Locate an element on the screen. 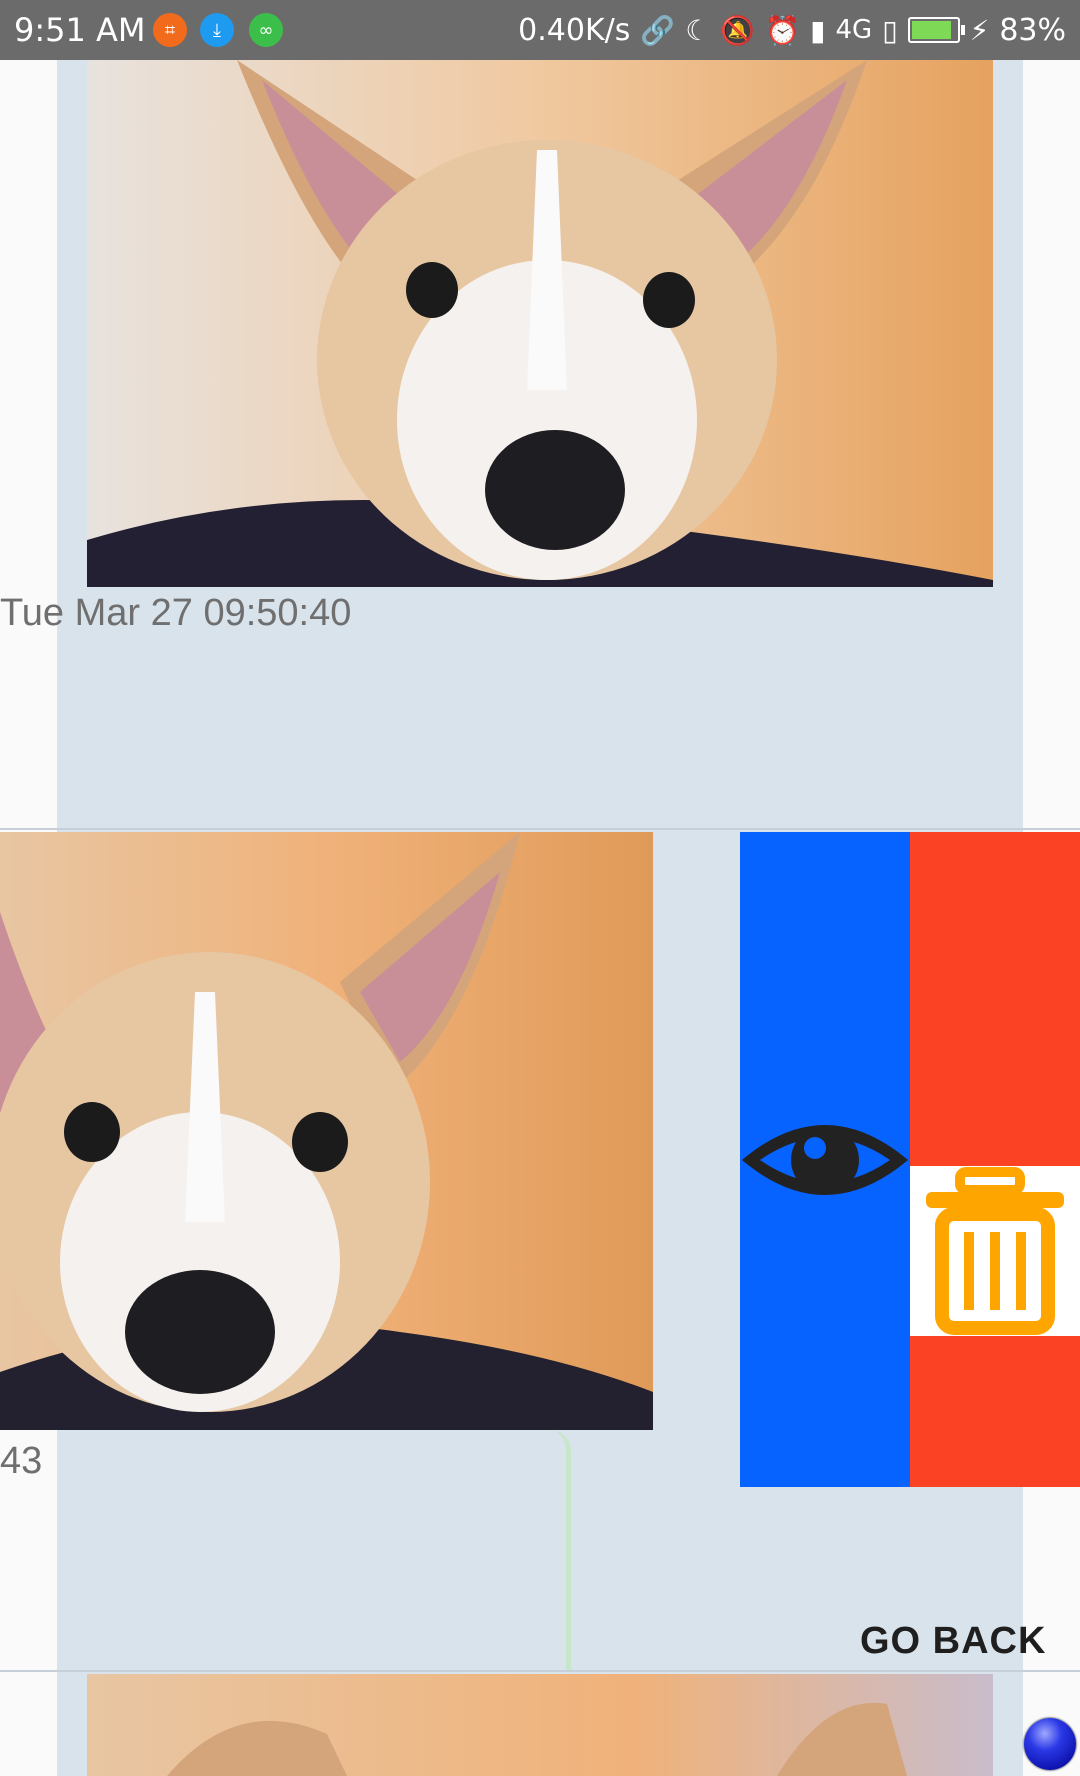 This screenshot has width=1080, height=1776. link-icon: 🔗 is located at coordinates (658, 30).